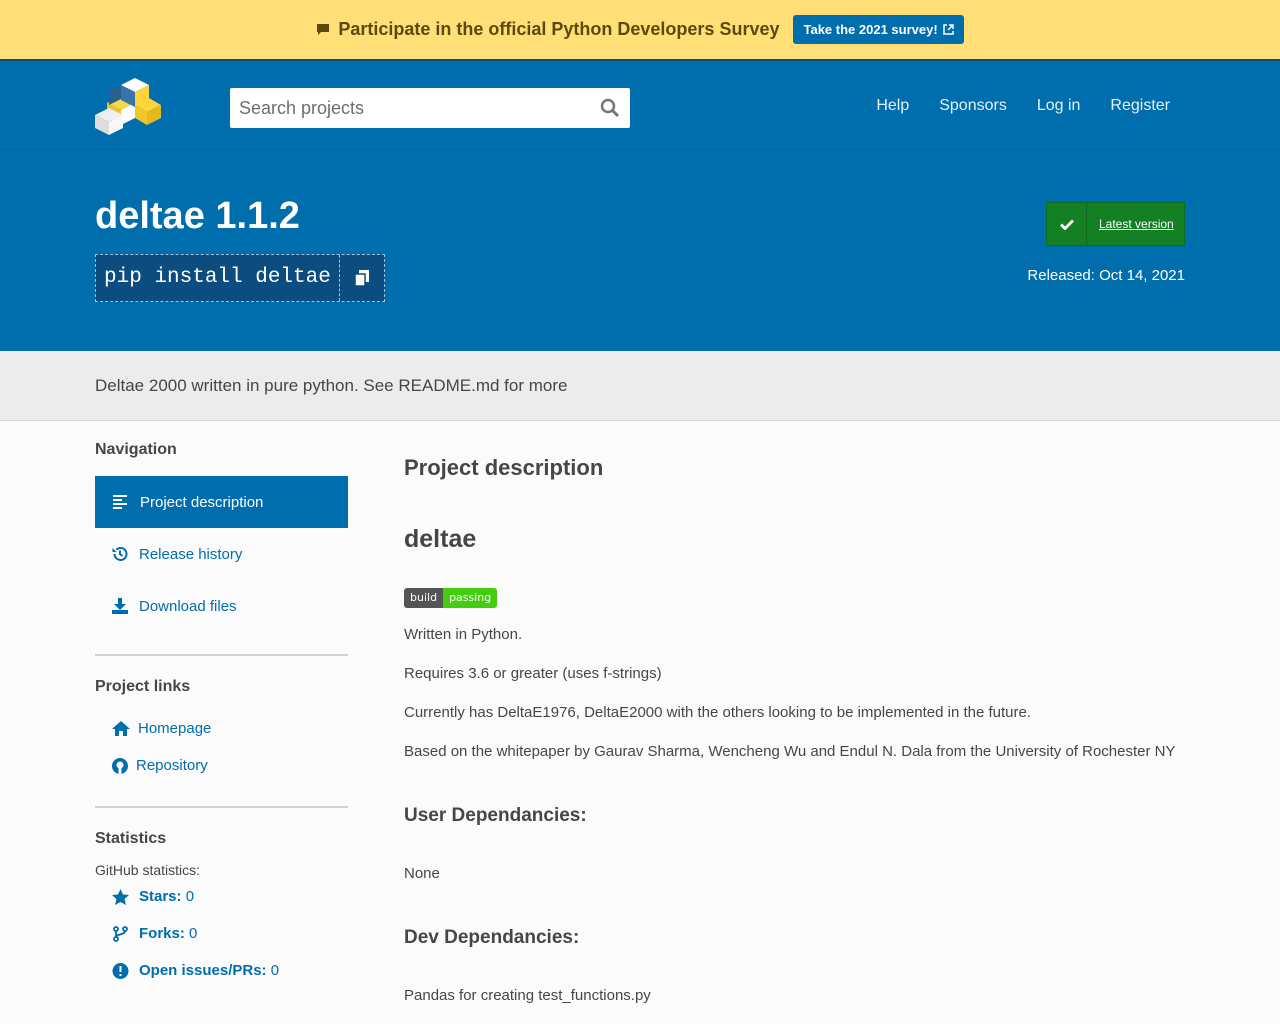 The image size is (1280, 1024). I want to click on nav-register: Register, so click(1140, 106).